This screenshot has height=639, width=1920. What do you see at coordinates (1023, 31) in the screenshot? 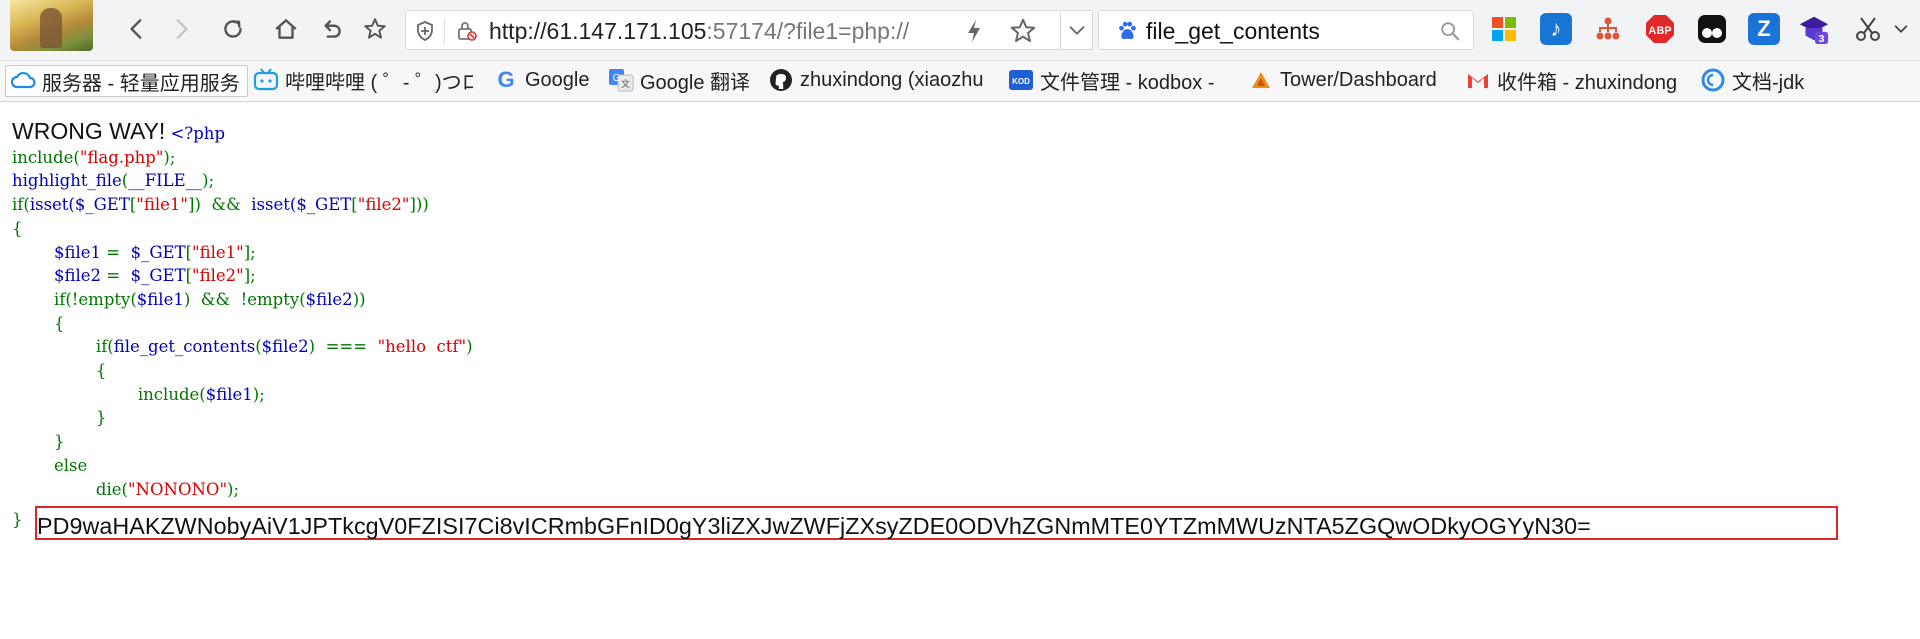
I see `bookmark-star-icon` at bounding box center [1023, 31].